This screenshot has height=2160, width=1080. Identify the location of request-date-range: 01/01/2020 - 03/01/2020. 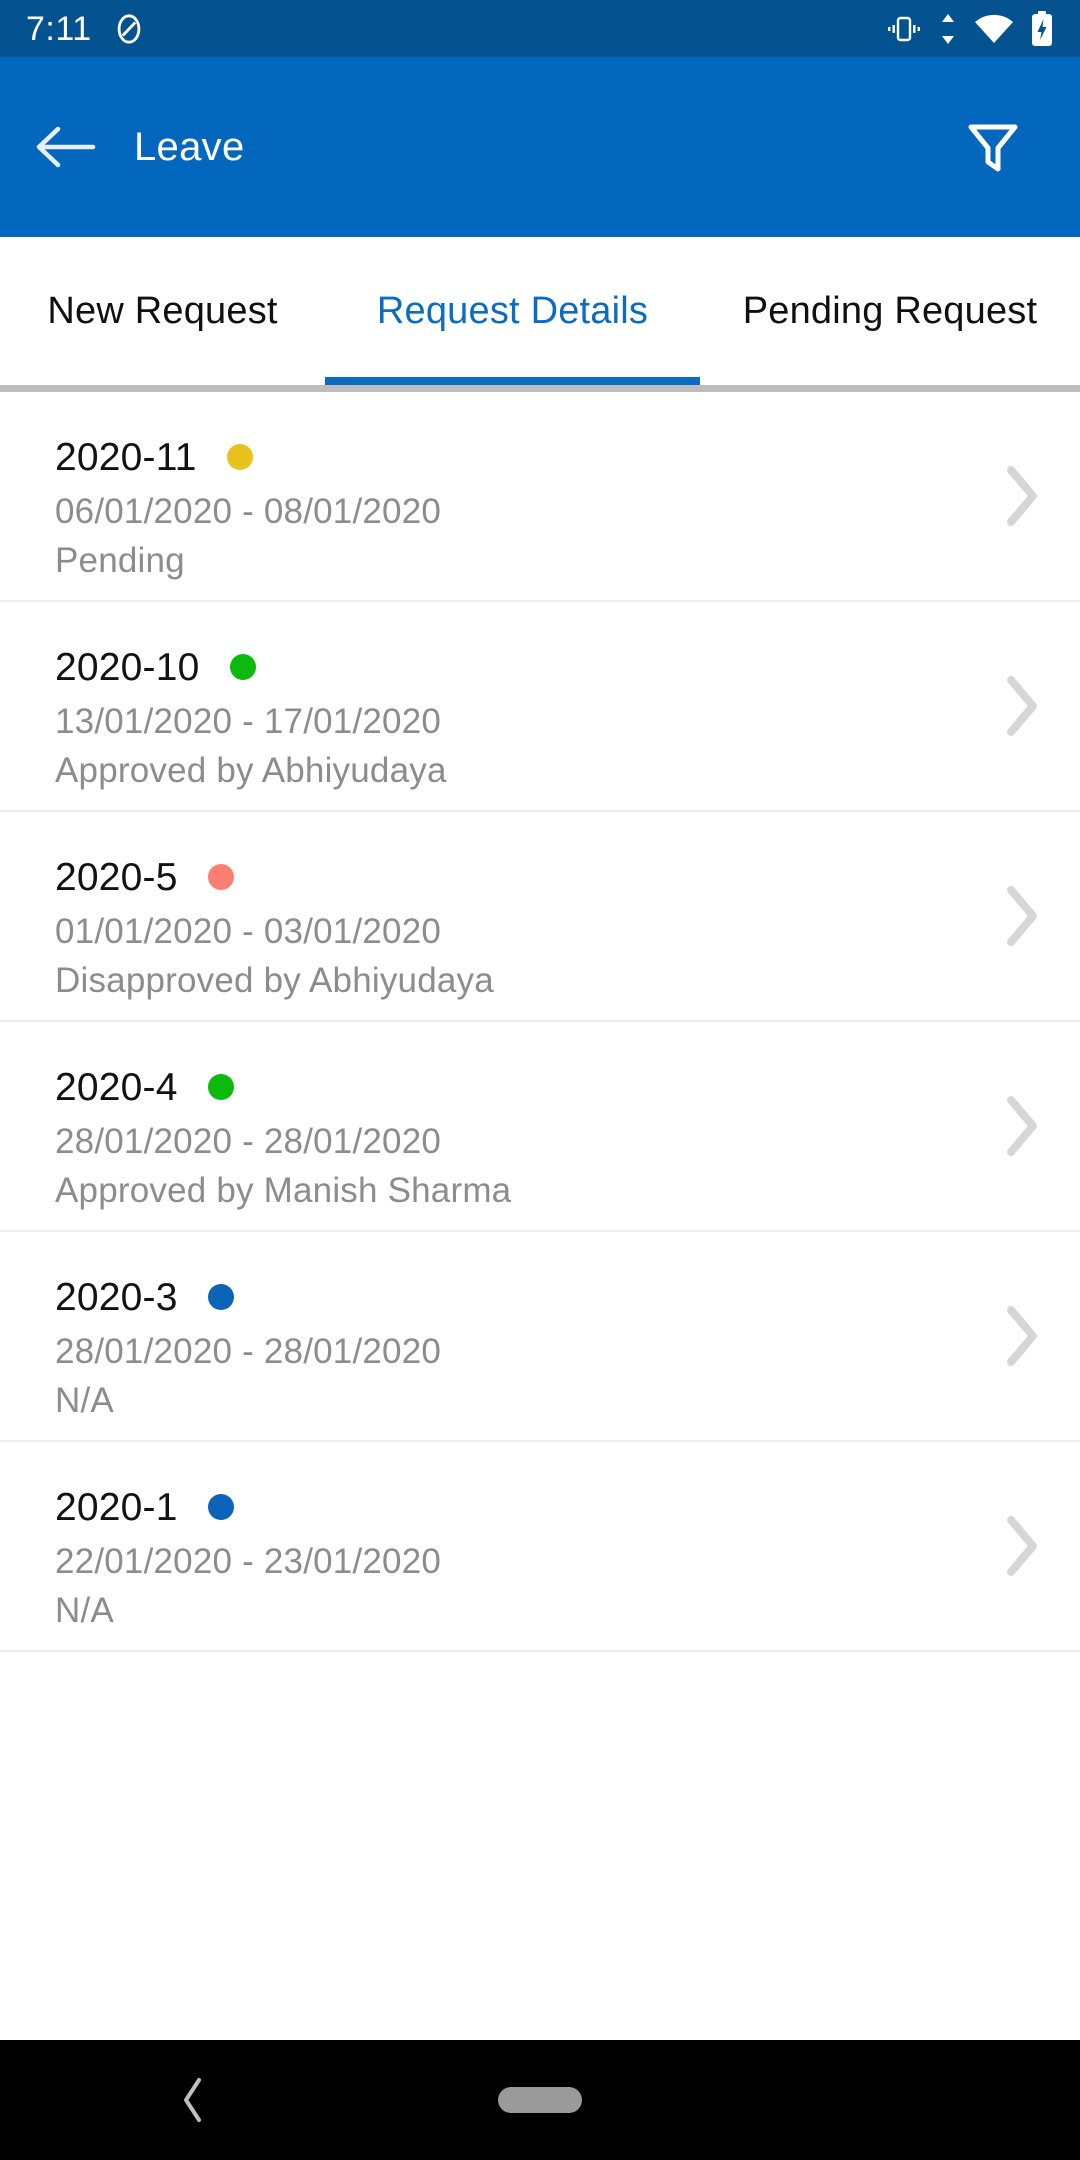
(248, 931).